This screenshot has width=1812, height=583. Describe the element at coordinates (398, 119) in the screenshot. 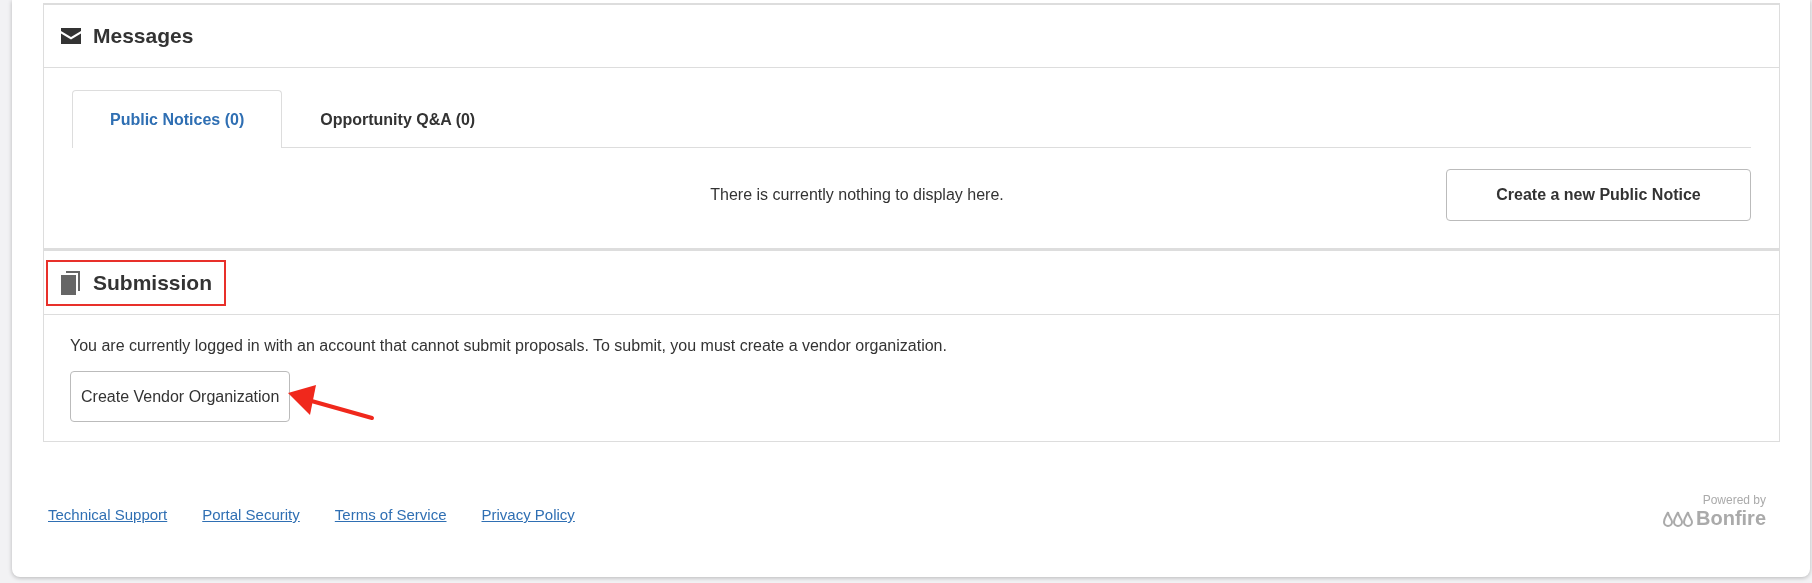

I see `tab: Opportunity Q&A (0)` at that location.